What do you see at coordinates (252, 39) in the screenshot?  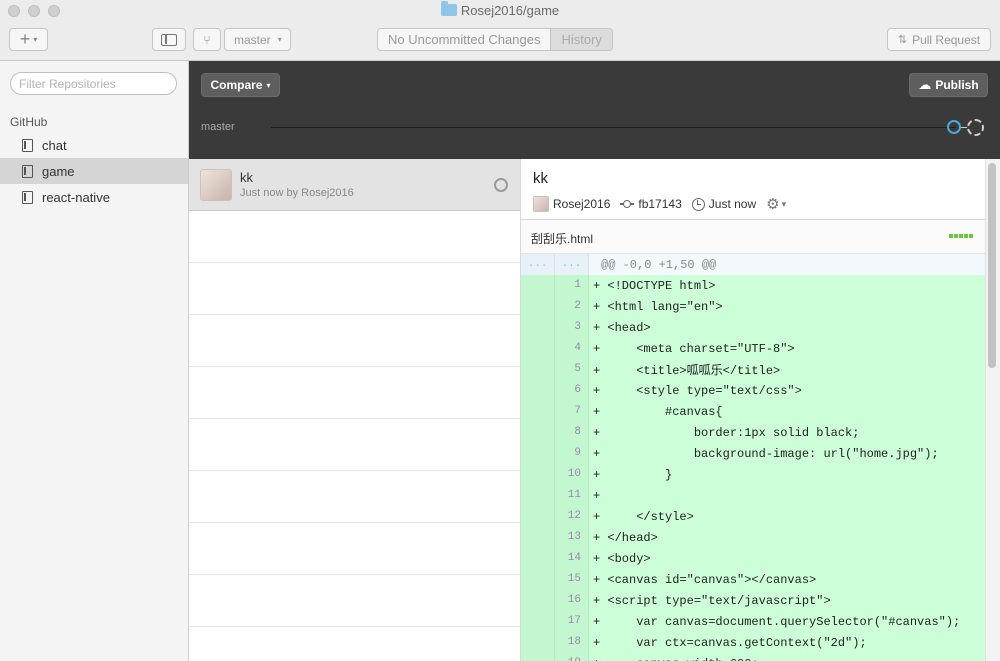 I see `branch-select-label: master` at bounding box center [252, 39].